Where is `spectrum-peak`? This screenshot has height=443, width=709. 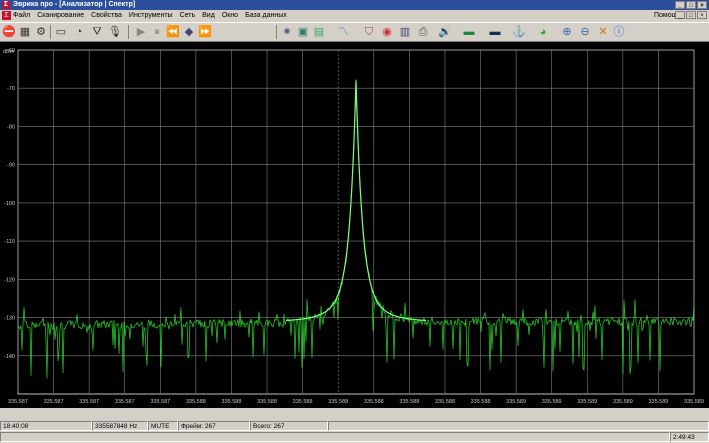 spectrum-peak is located at coordinates (356, 200).